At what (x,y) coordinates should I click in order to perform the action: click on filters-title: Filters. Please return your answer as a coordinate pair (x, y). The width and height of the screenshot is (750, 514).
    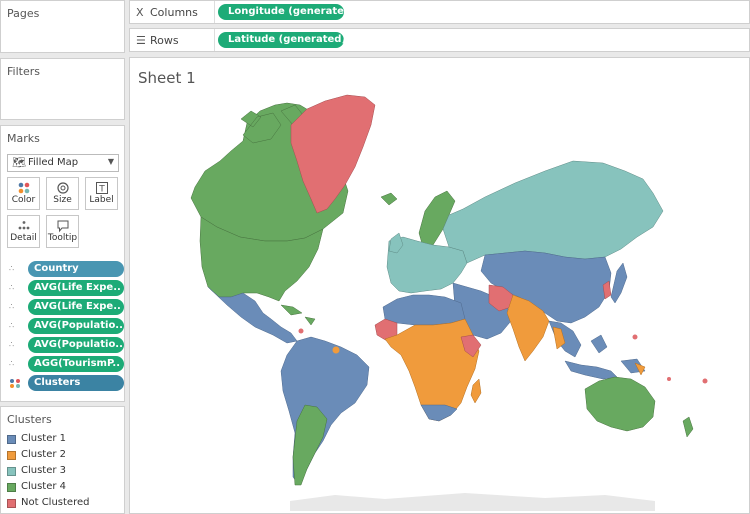
    Looking at the image, I should click on (23, 71).